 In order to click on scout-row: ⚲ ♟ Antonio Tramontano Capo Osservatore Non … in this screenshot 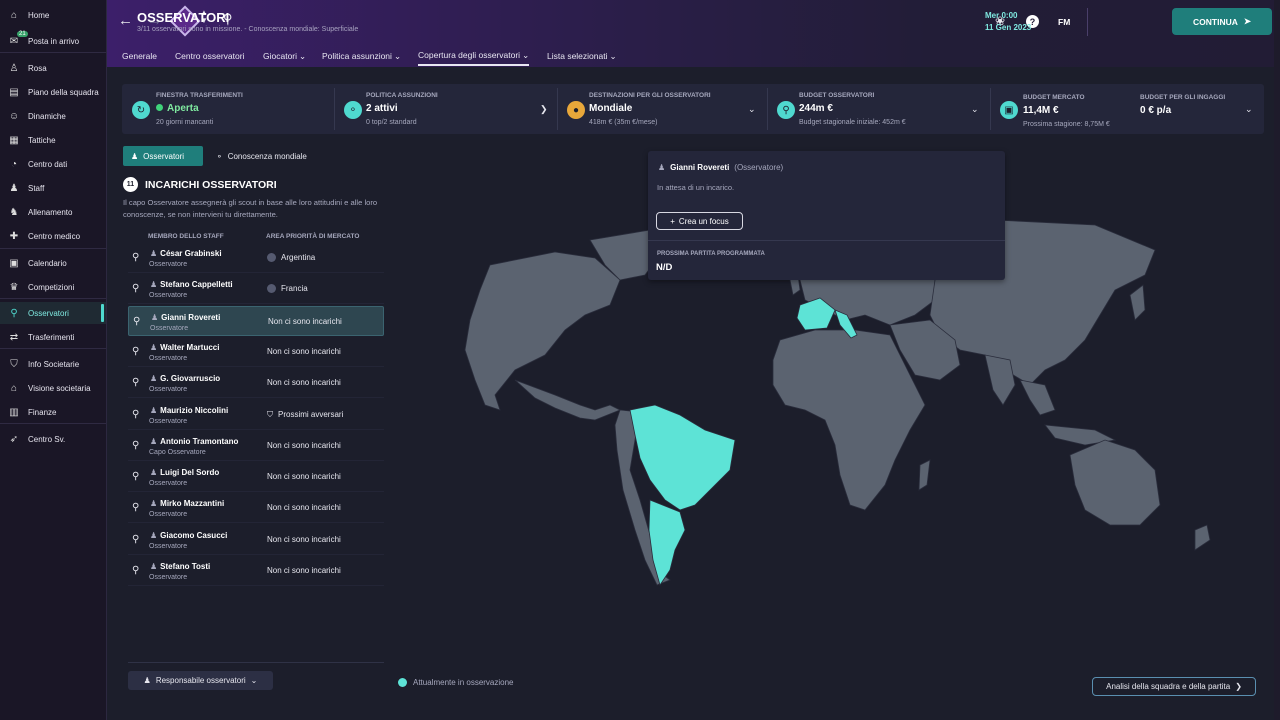, I will do `click(256, 446)`.